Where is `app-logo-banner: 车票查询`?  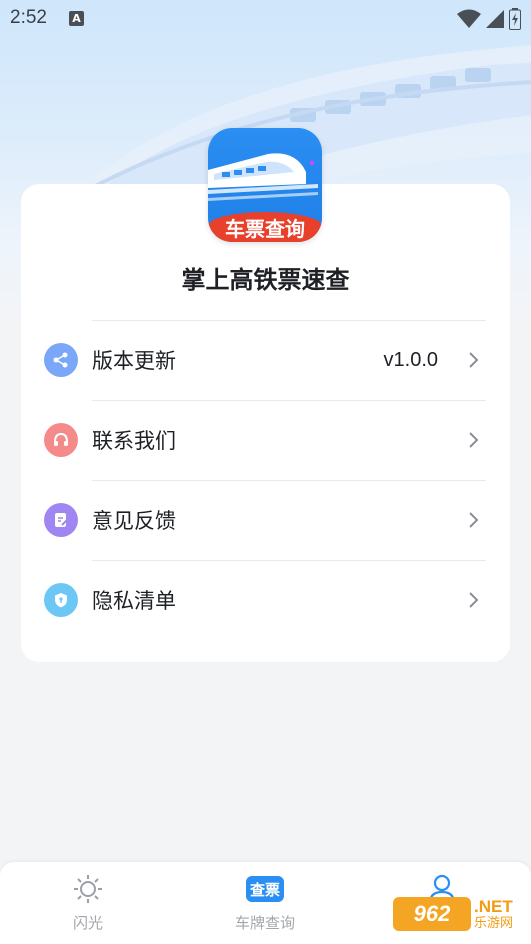 app-logo-banner: 车票查询 is located at coordinates (265, 227).